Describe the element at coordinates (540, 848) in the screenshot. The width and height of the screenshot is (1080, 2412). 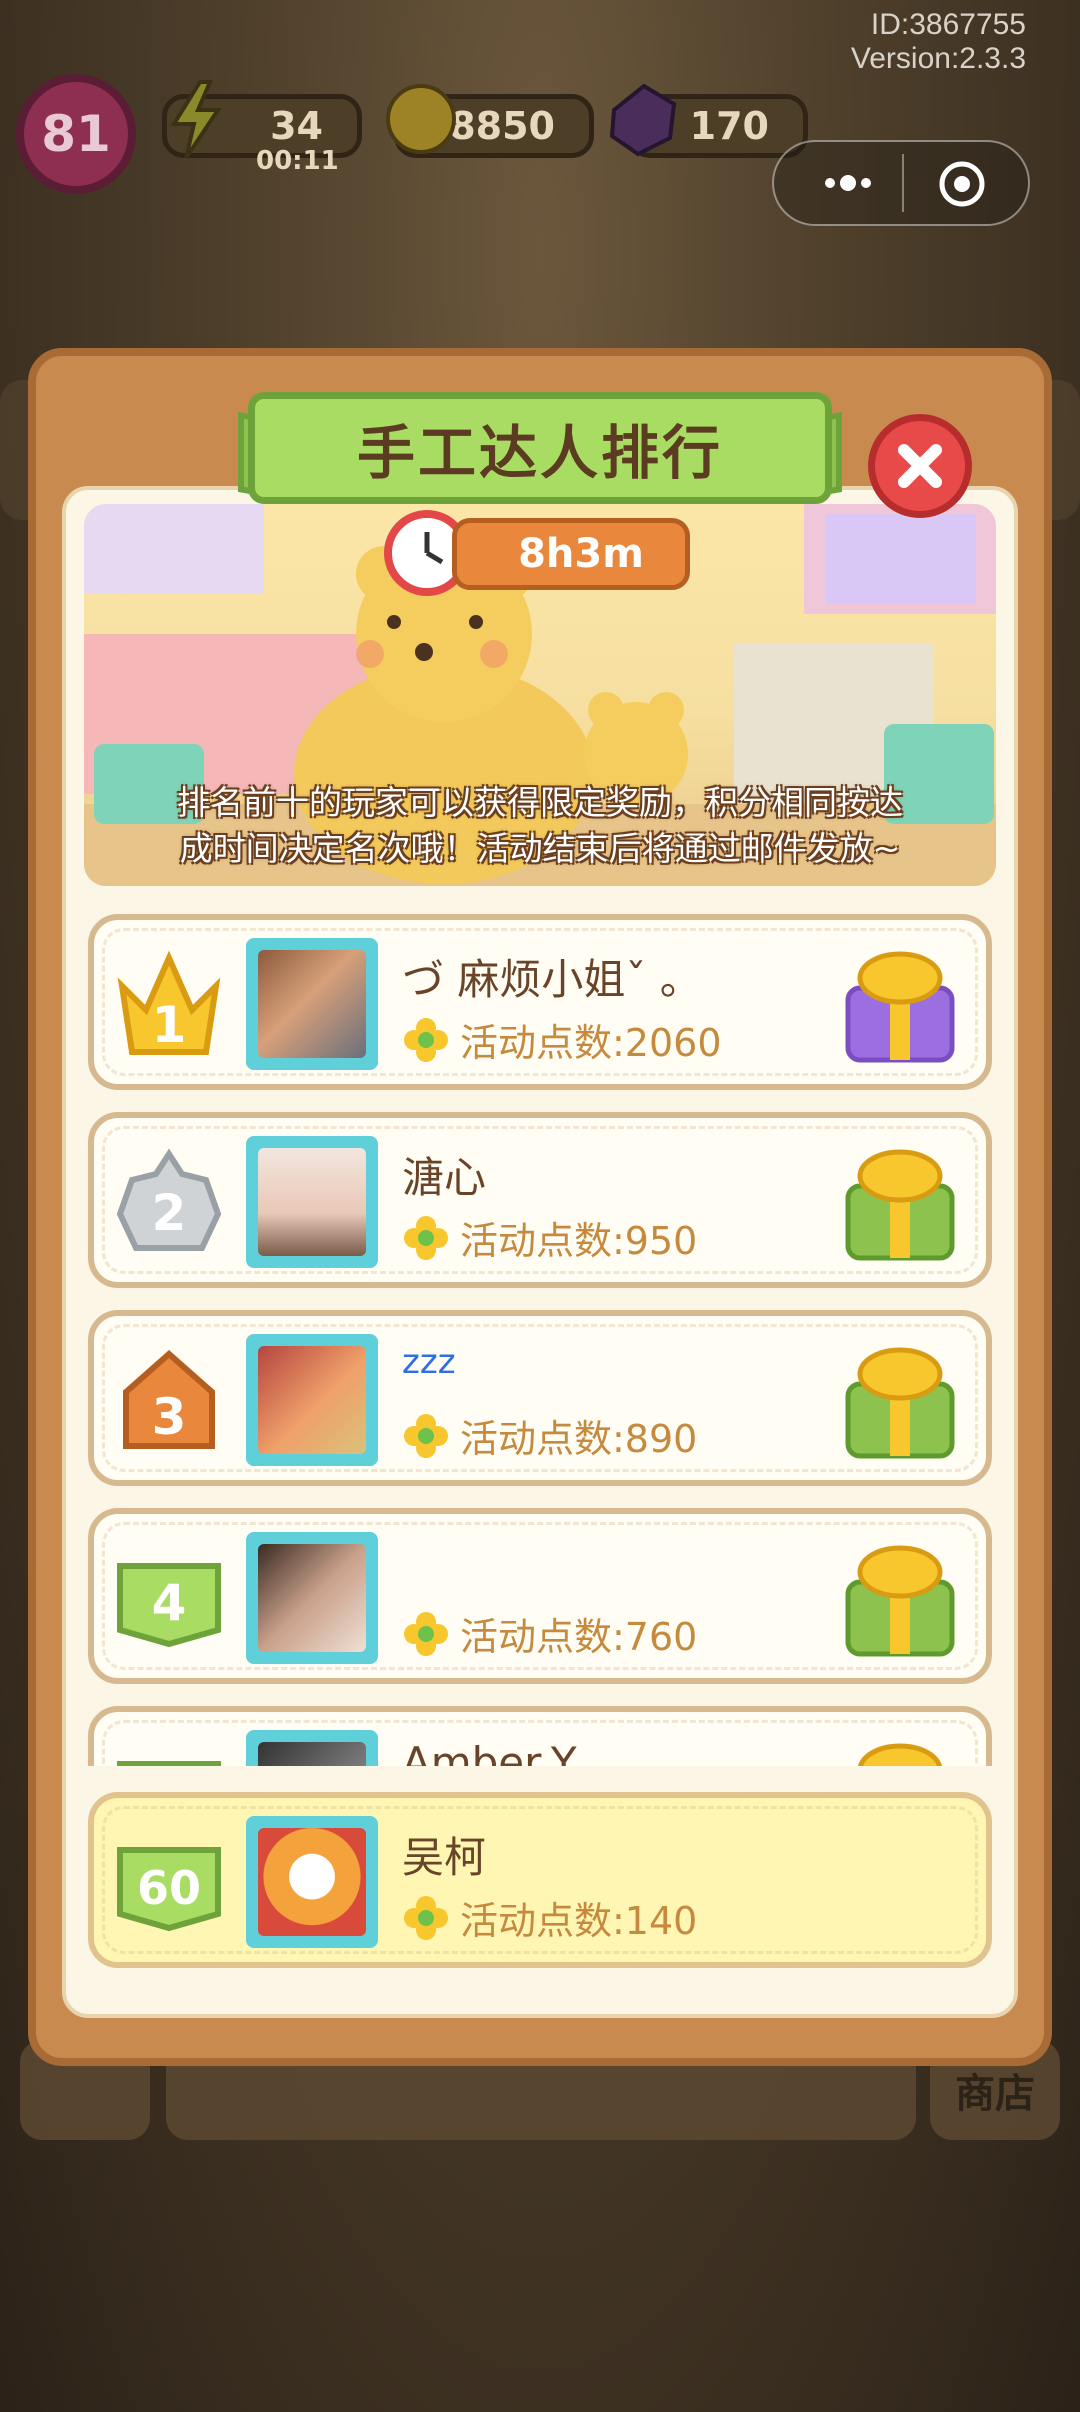
I see `notice-line-2: 成时间决定名次哦！活动结束后将通过邮件发放~` at that location.